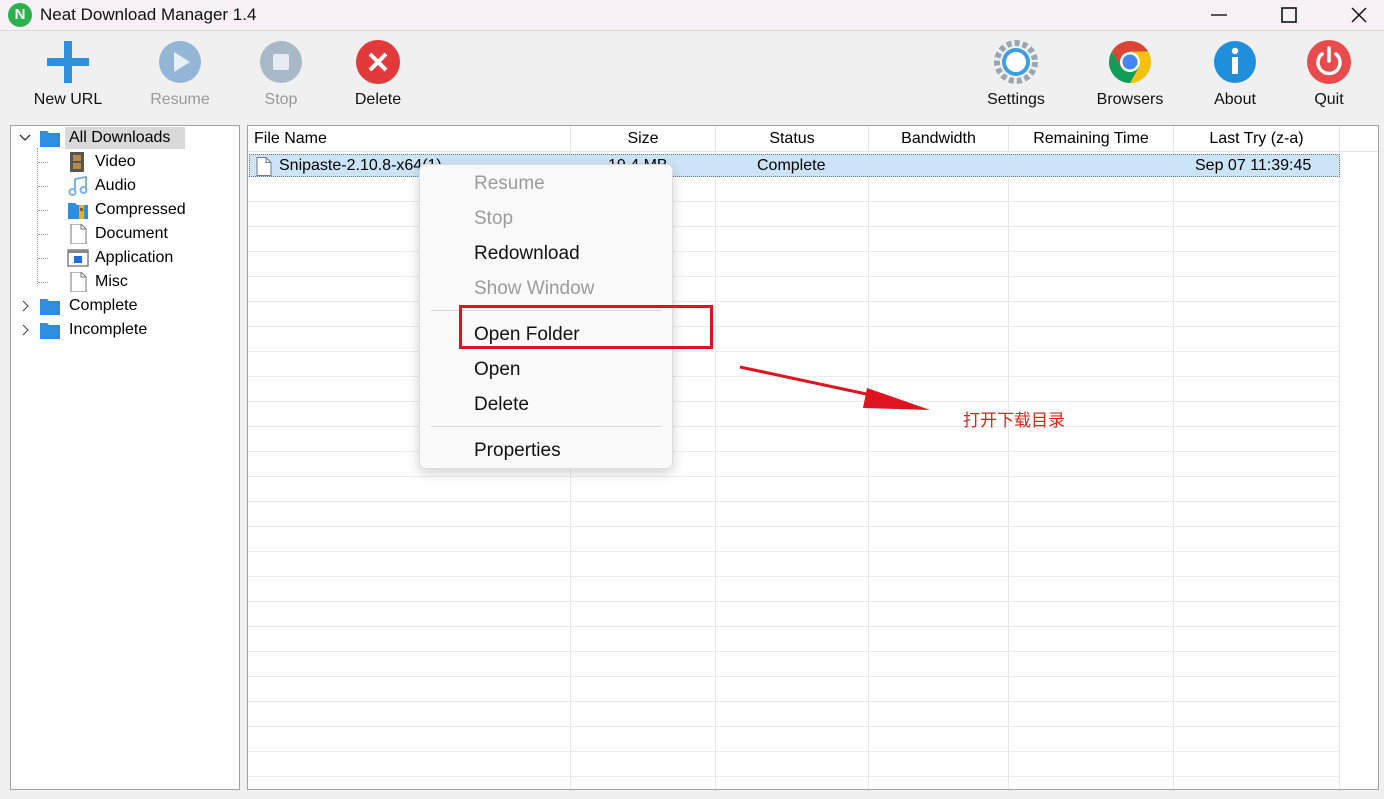 This screenshot has height=799, width=1384. What do you see at coordinates (111, 281) in the screenshot?
I see `tree-label: Misc` at bounding box center [111, 281].